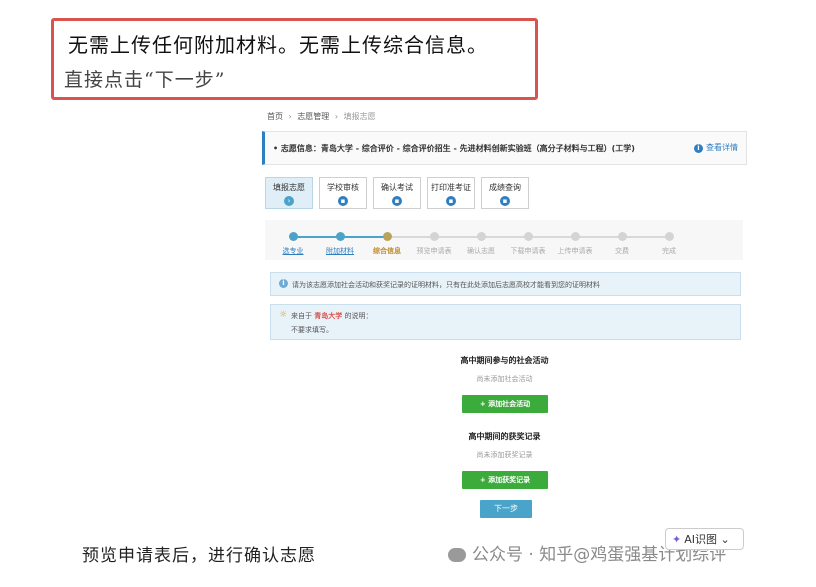 Image resolution: width=816 pixels, height=587 pixels. I want to click on add-activity-button: + 添加社会活动, so click(505, 404).